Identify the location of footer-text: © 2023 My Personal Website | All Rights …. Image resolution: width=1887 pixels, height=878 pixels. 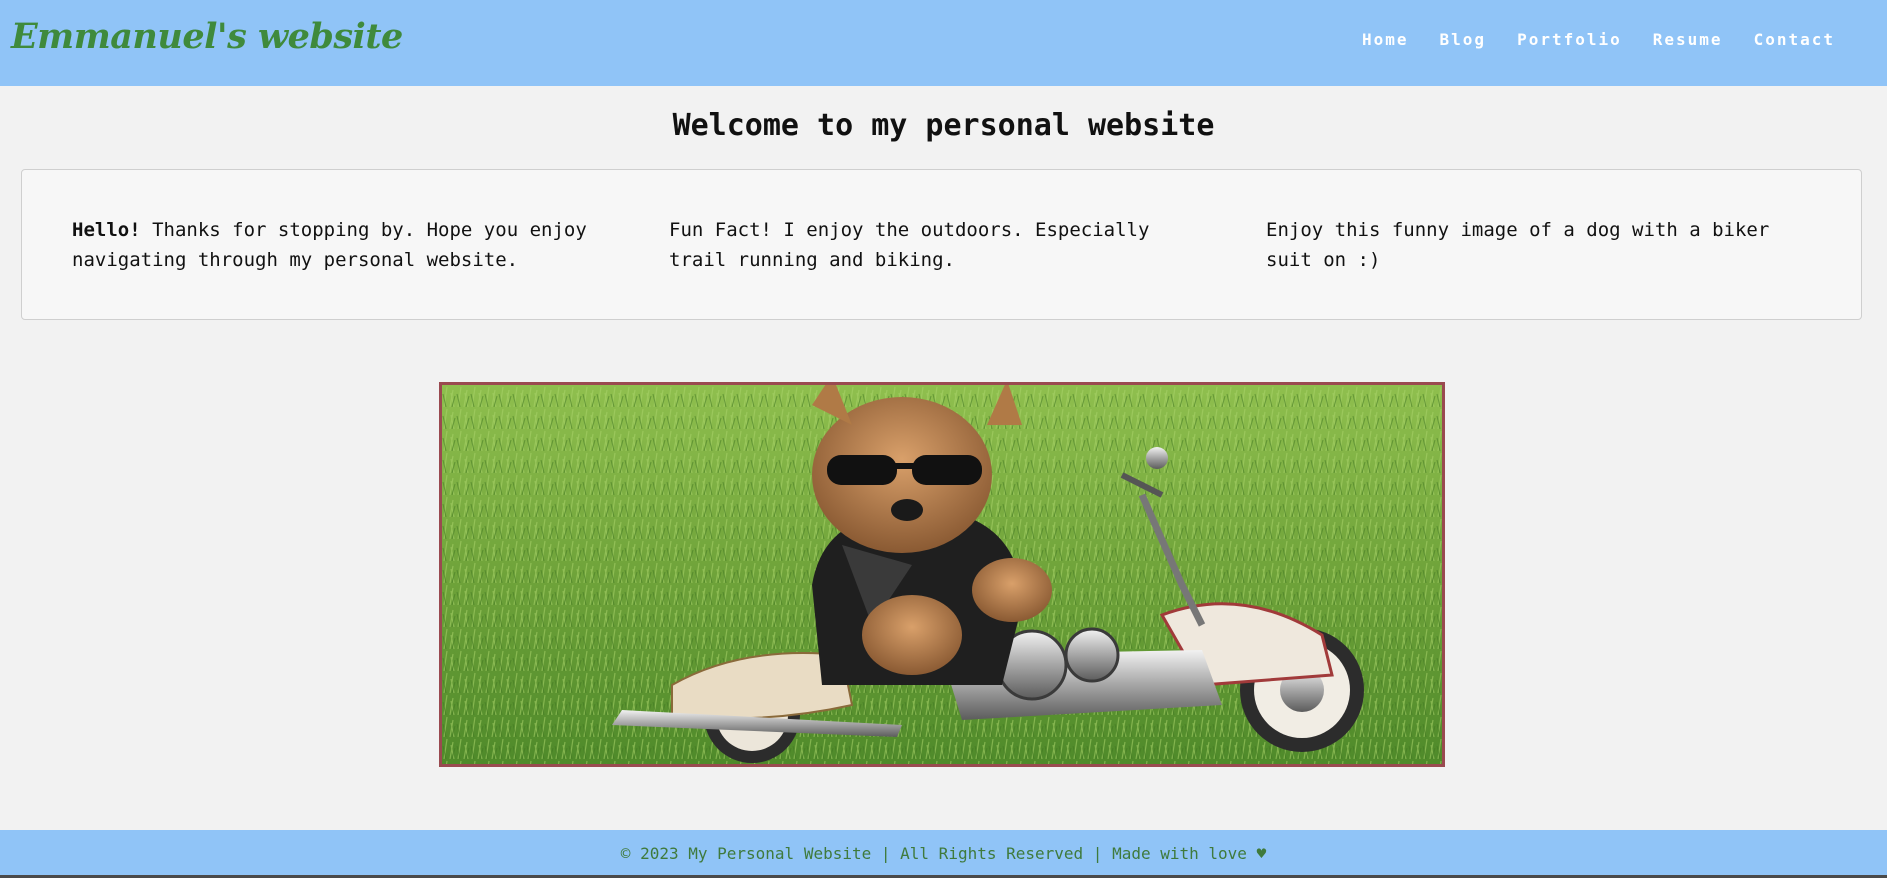
(943, 853).